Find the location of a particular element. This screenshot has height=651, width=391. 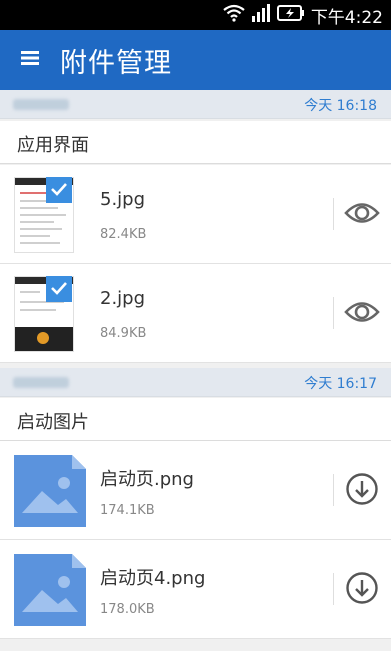

hamburger-menu-icon is located at coordinates (30, 60).